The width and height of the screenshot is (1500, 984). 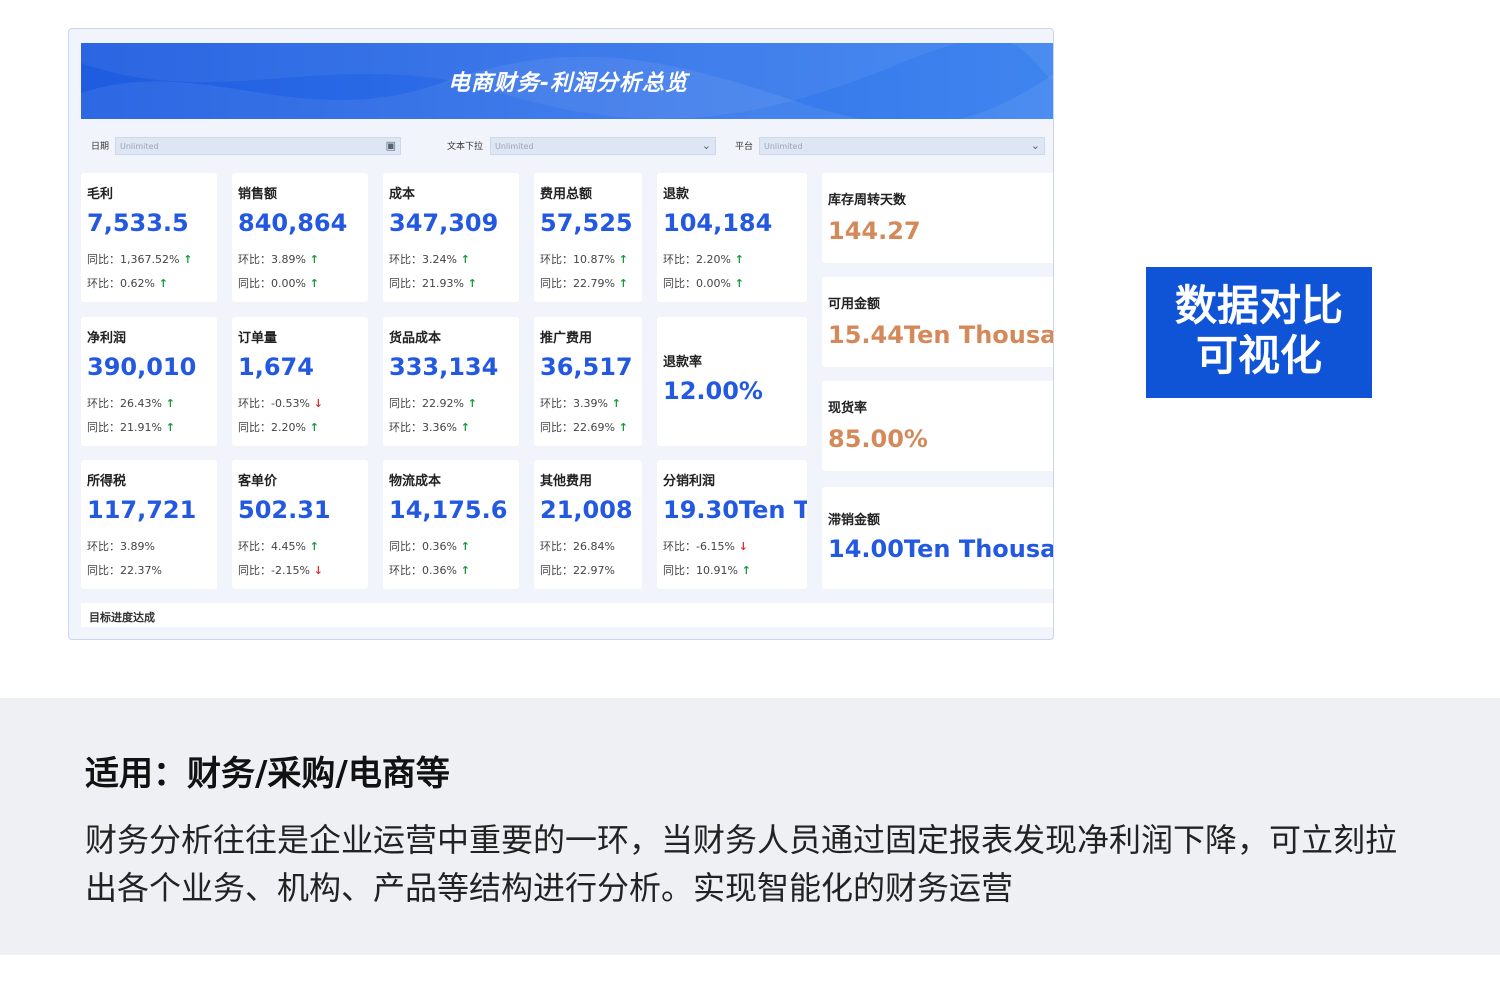 I want to click on calendar-icon: ▣, so click(x=391, y=145).